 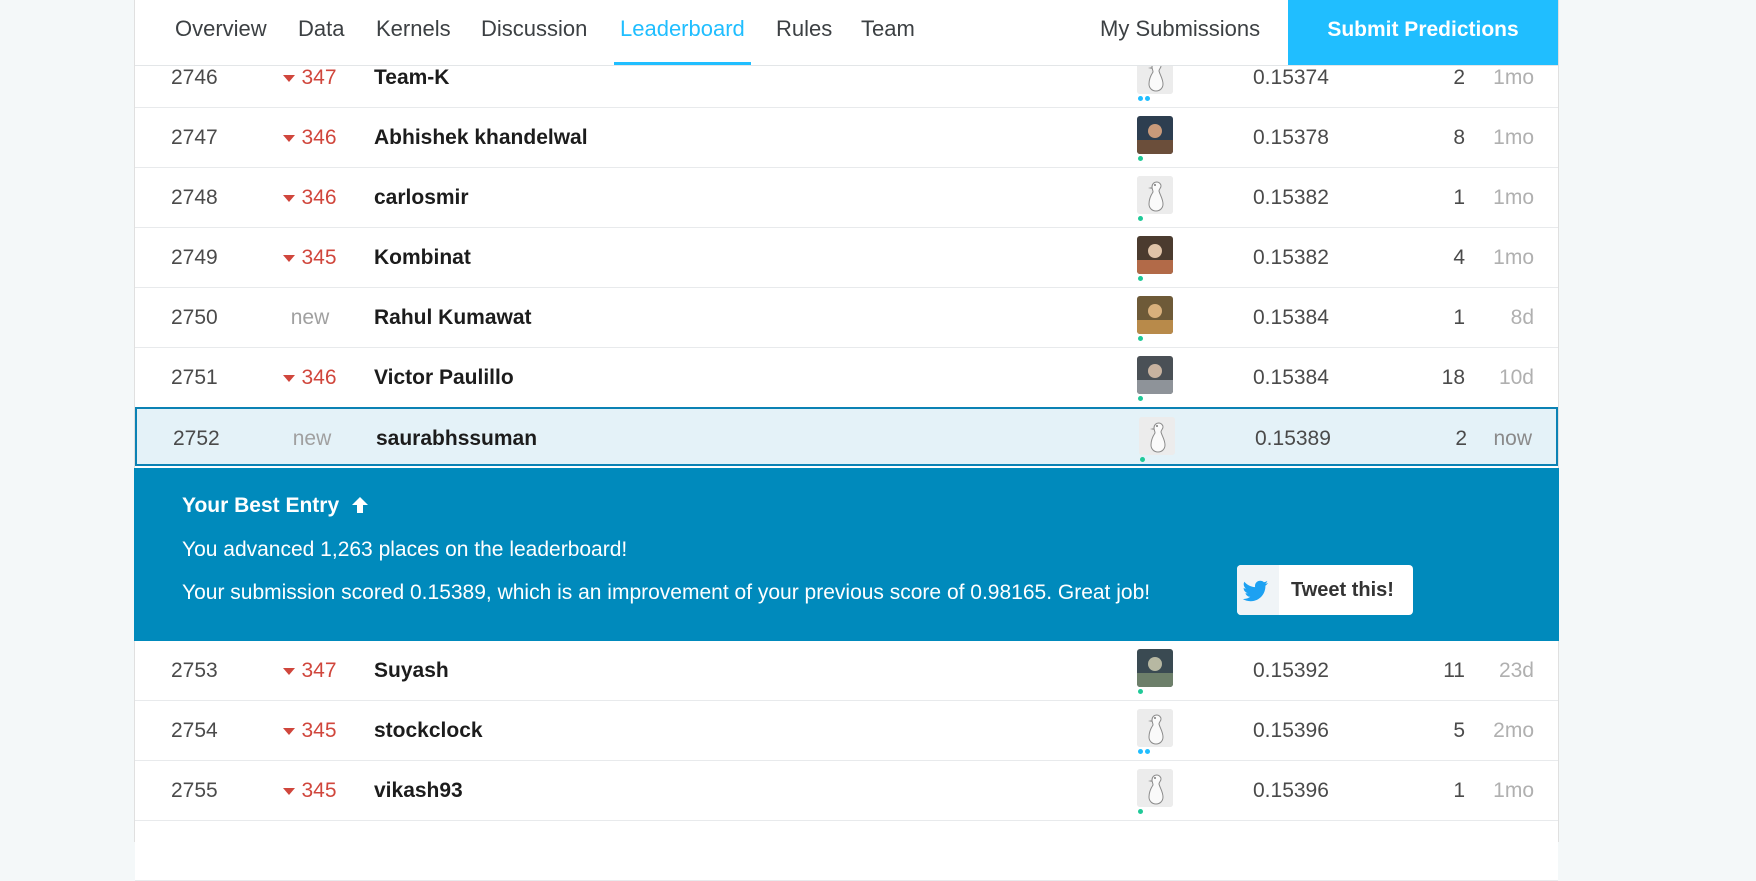 I want to click on table-row: 2751 346 Victor Paulillo 0.15384 18 10d, so click(x=846, y=378).